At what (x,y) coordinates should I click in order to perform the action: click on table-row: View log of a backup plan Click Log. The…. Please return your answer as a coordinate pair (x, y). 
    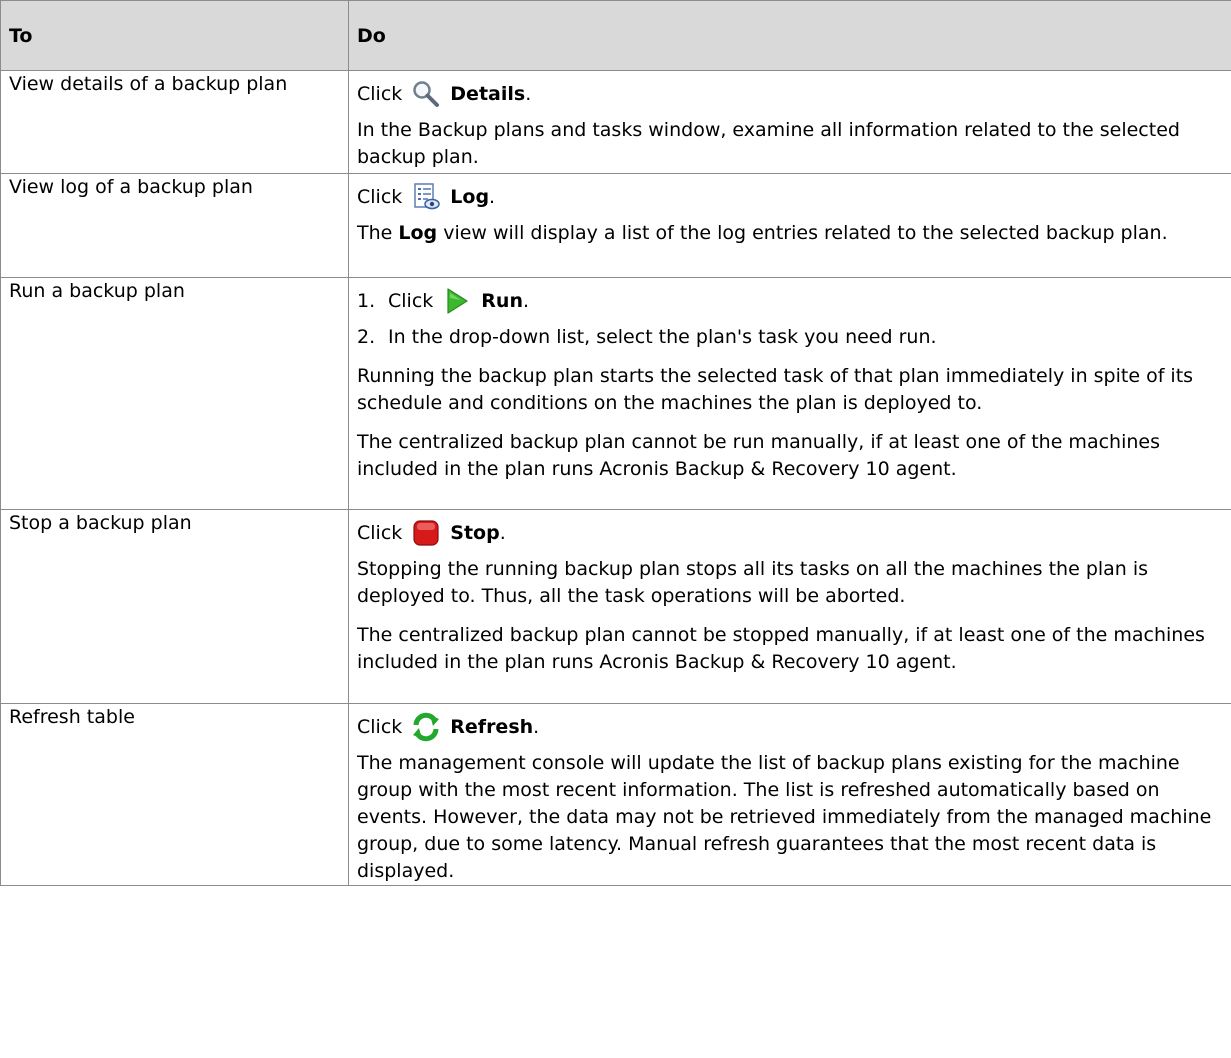
    Looking at the image, I should click on (615, 225).